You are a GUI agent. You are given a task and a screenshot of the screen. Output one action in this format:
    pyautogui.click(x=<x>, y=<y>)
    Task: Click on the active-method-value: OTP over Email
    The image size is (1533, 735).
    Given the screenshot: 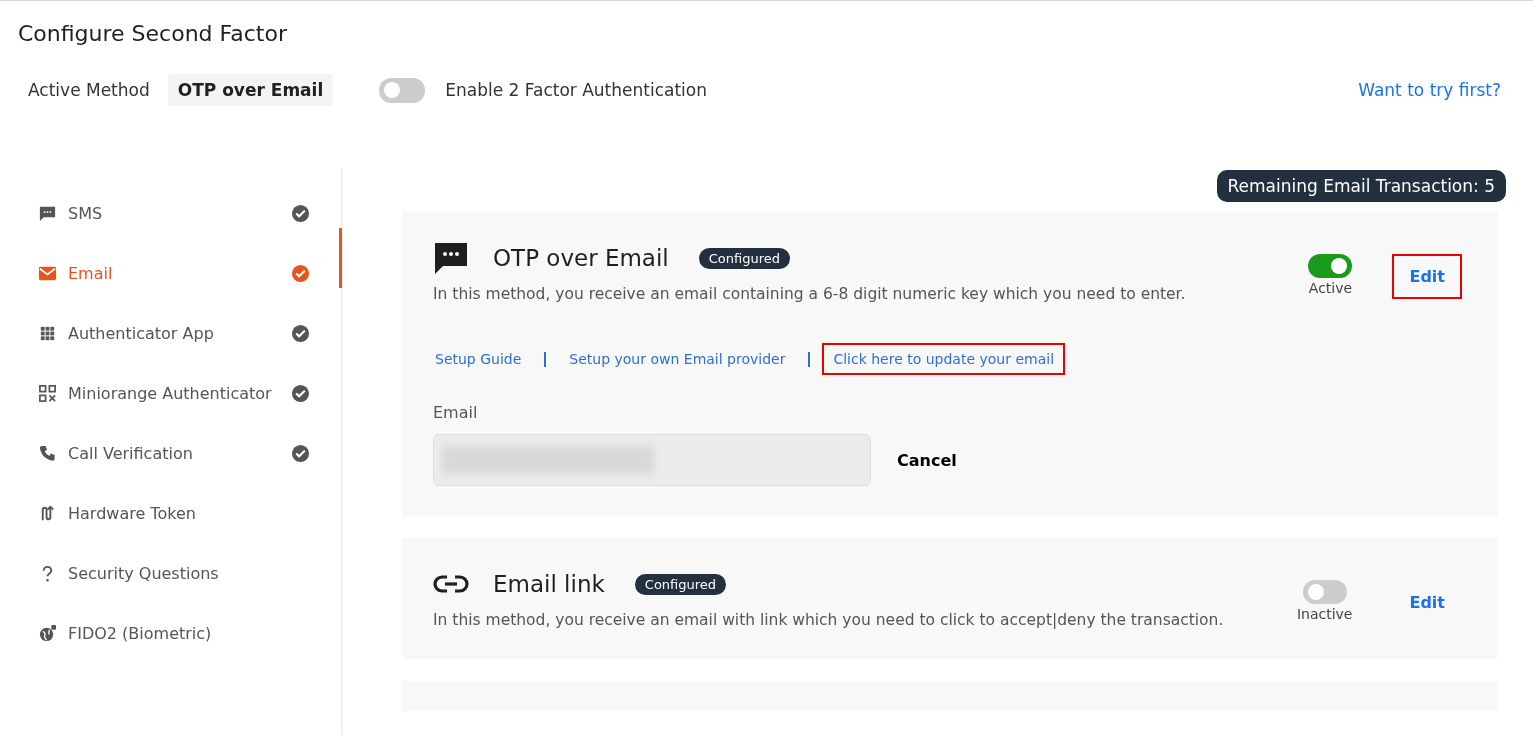 What is the action you would take?
    pyautogui.click(x=250, y=90)
    